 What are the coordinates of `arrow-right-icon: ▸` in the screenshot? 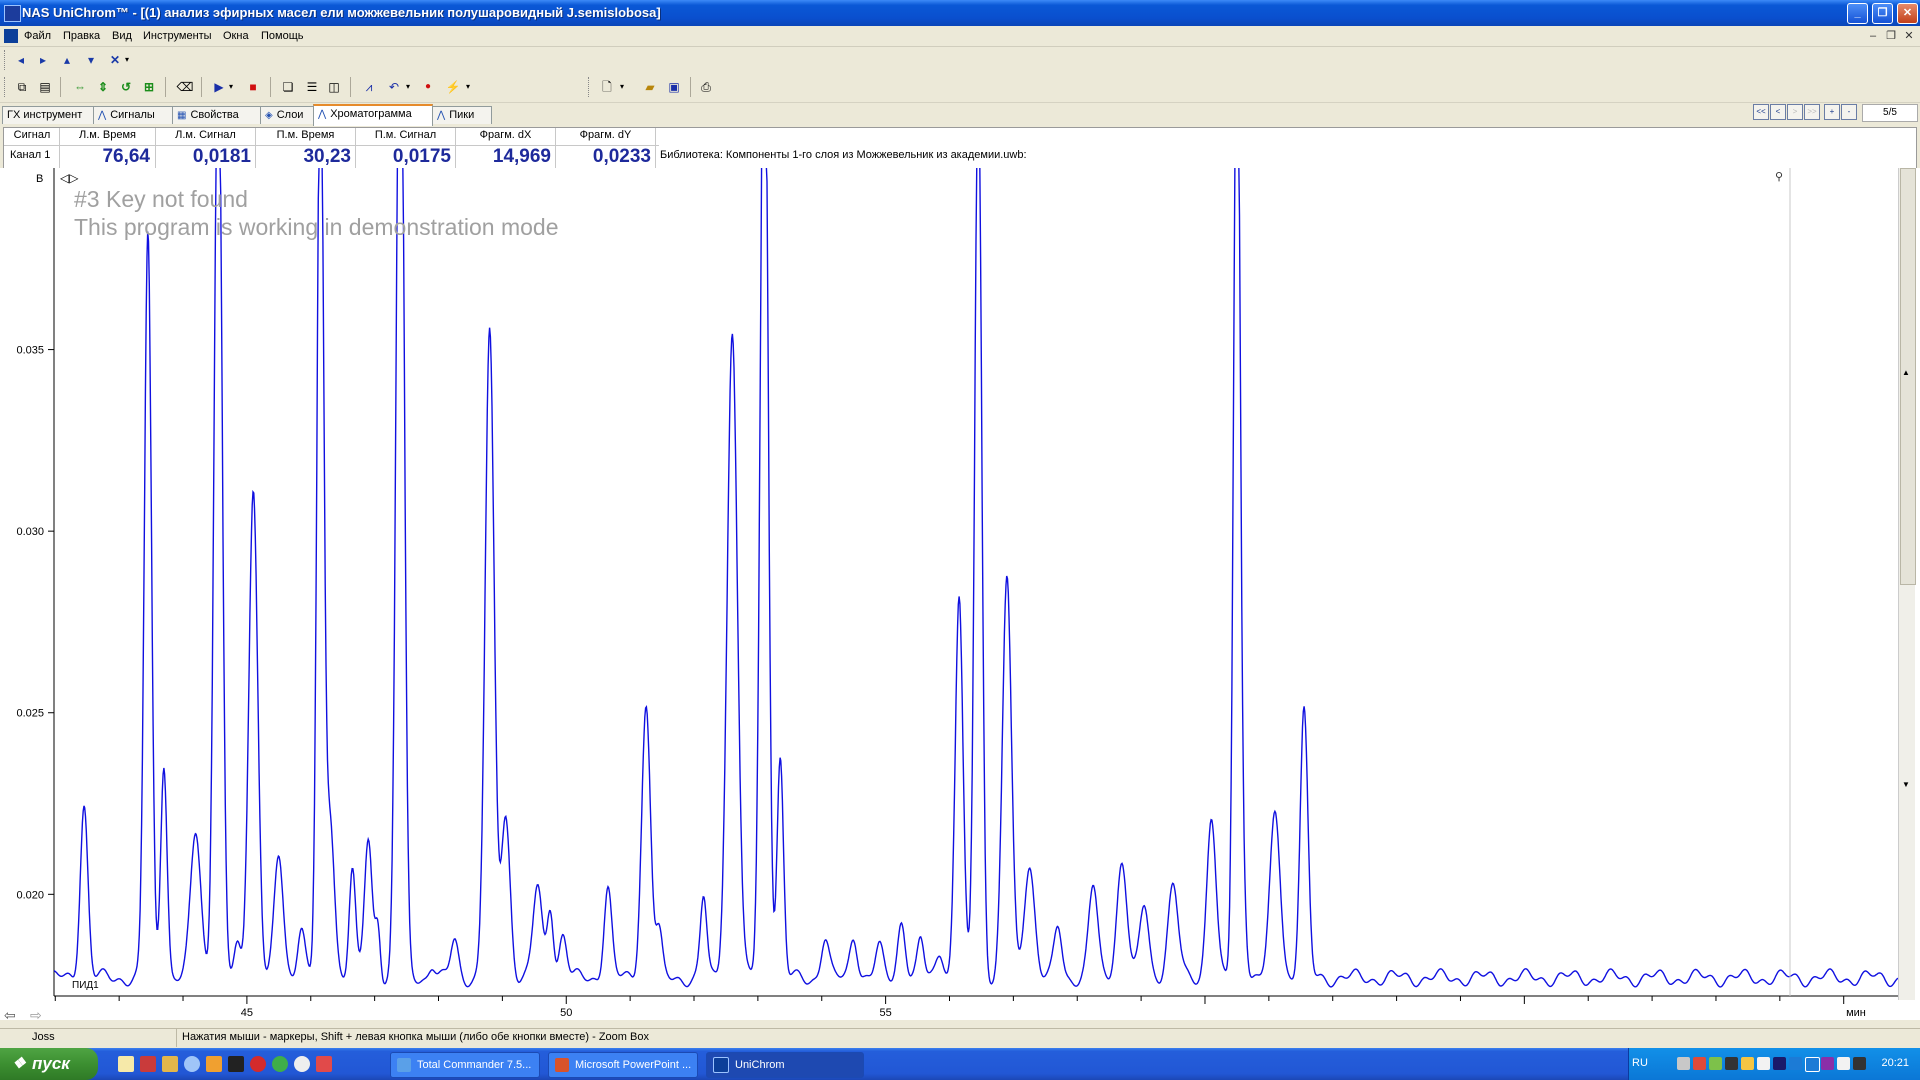 It's located at (43, 60).